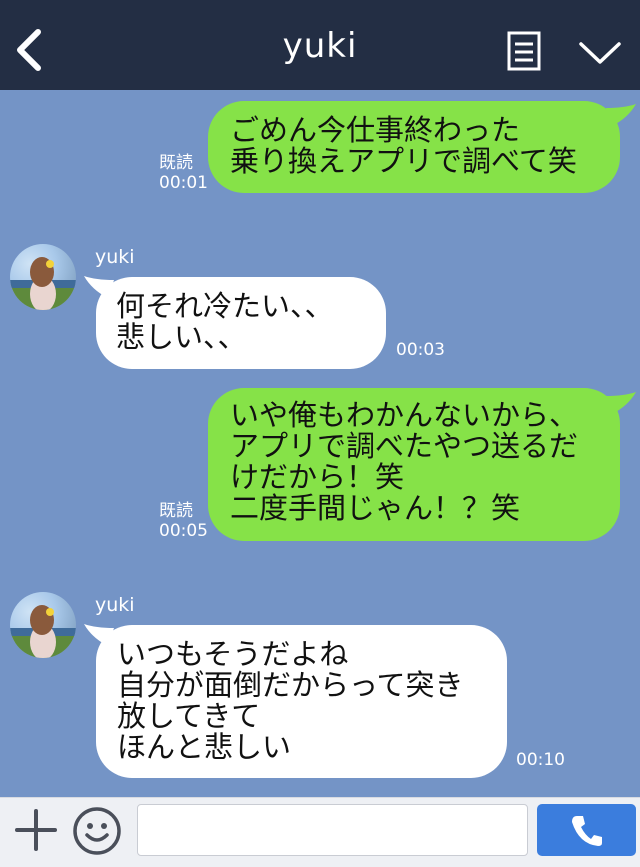 Image resolution: width=640 pixels, height=867 pixels. I want to click on chevron-down-icon, so click(600, 53).